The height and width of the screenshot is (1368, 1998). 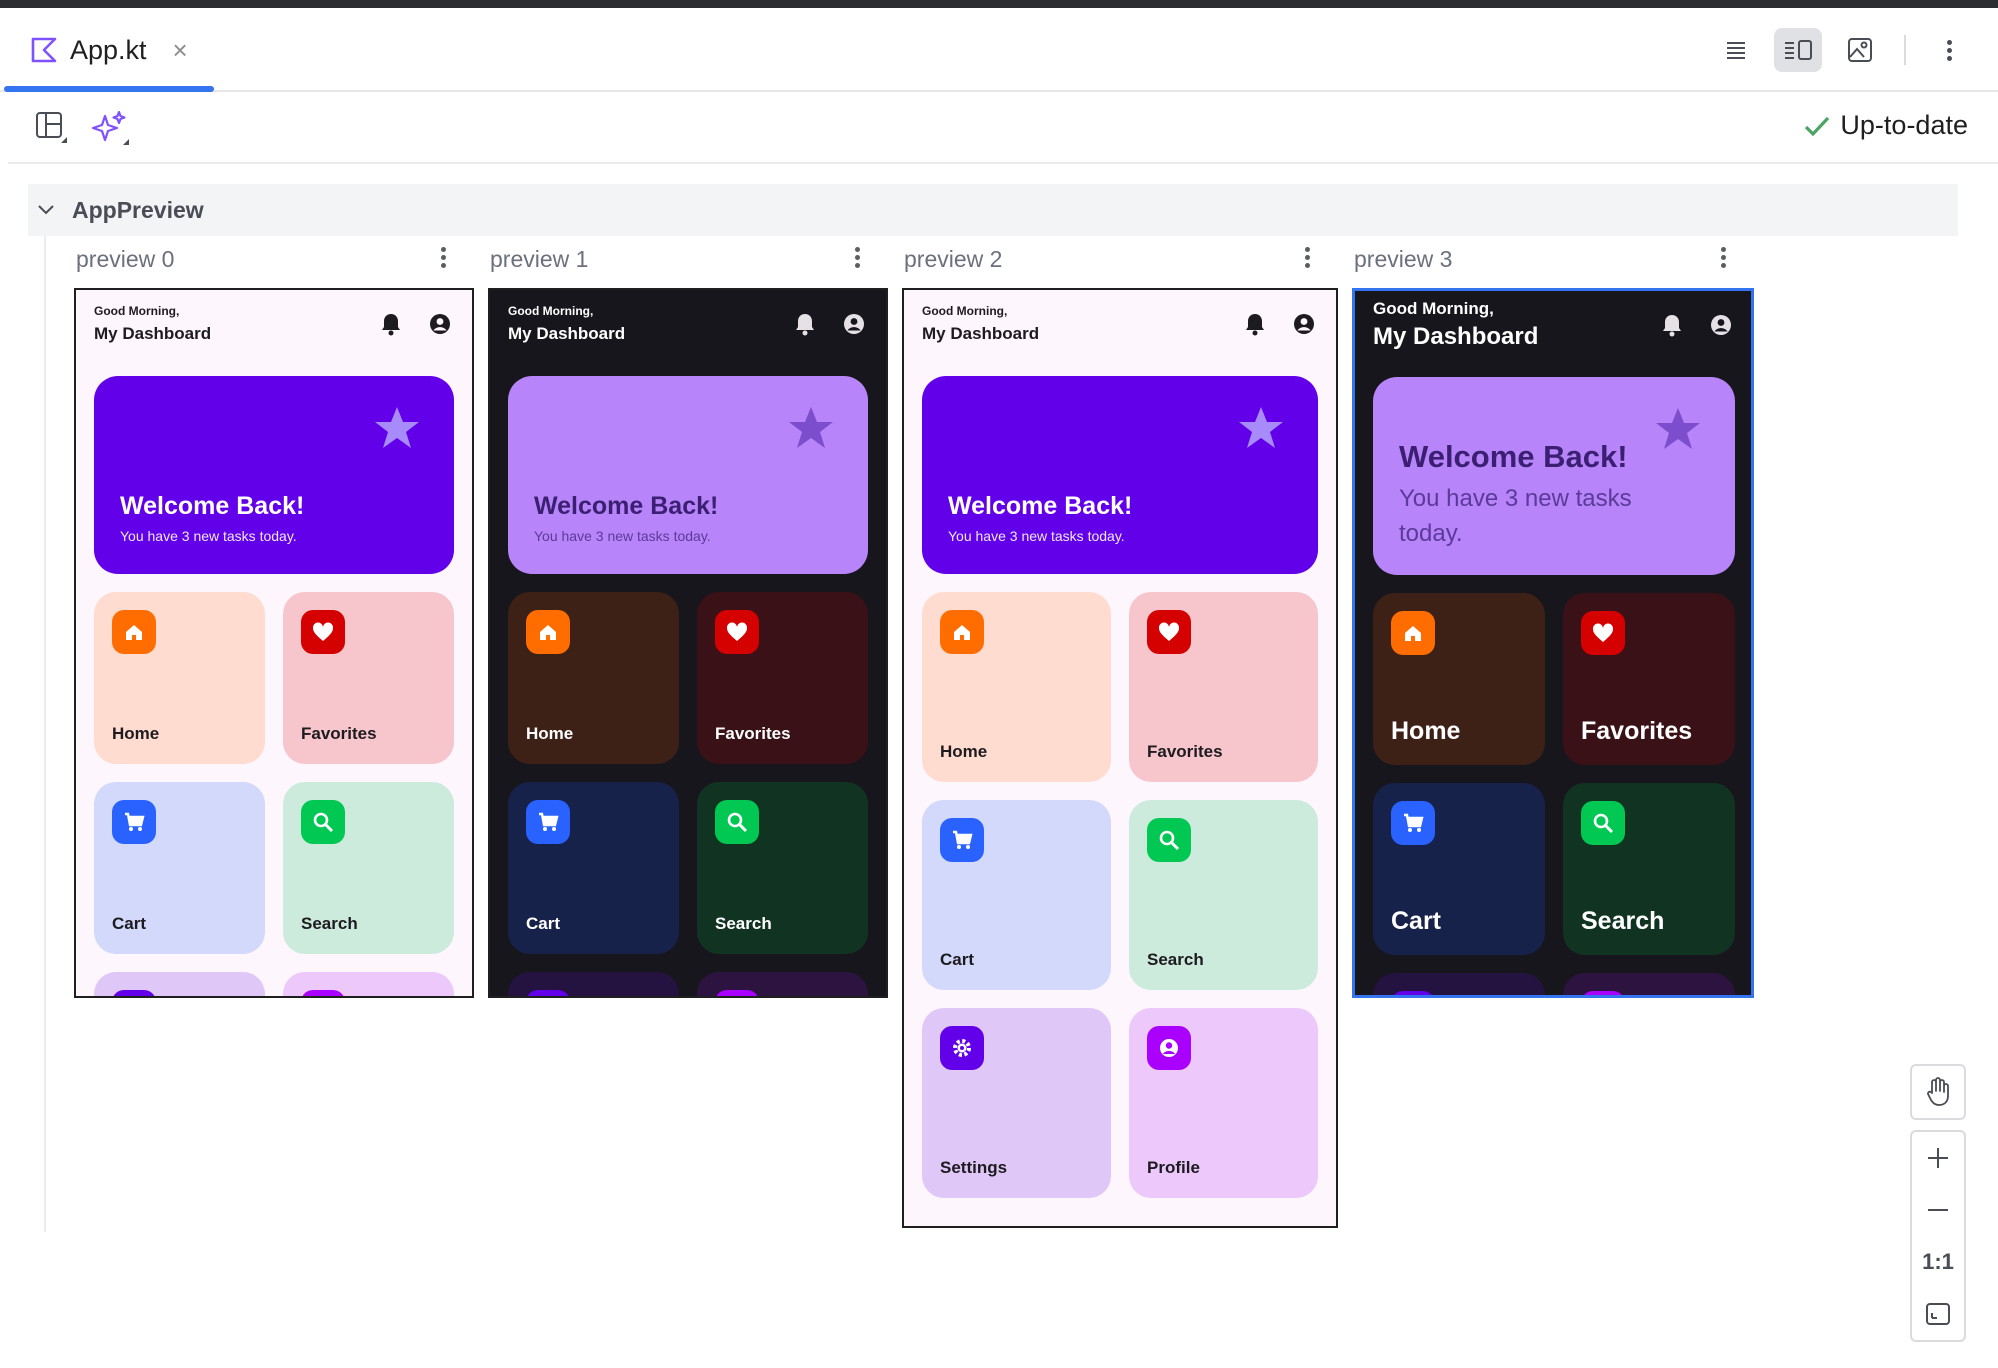 I want to click on tab-app-kt: App.kt ×, so click(x=109, y=50).